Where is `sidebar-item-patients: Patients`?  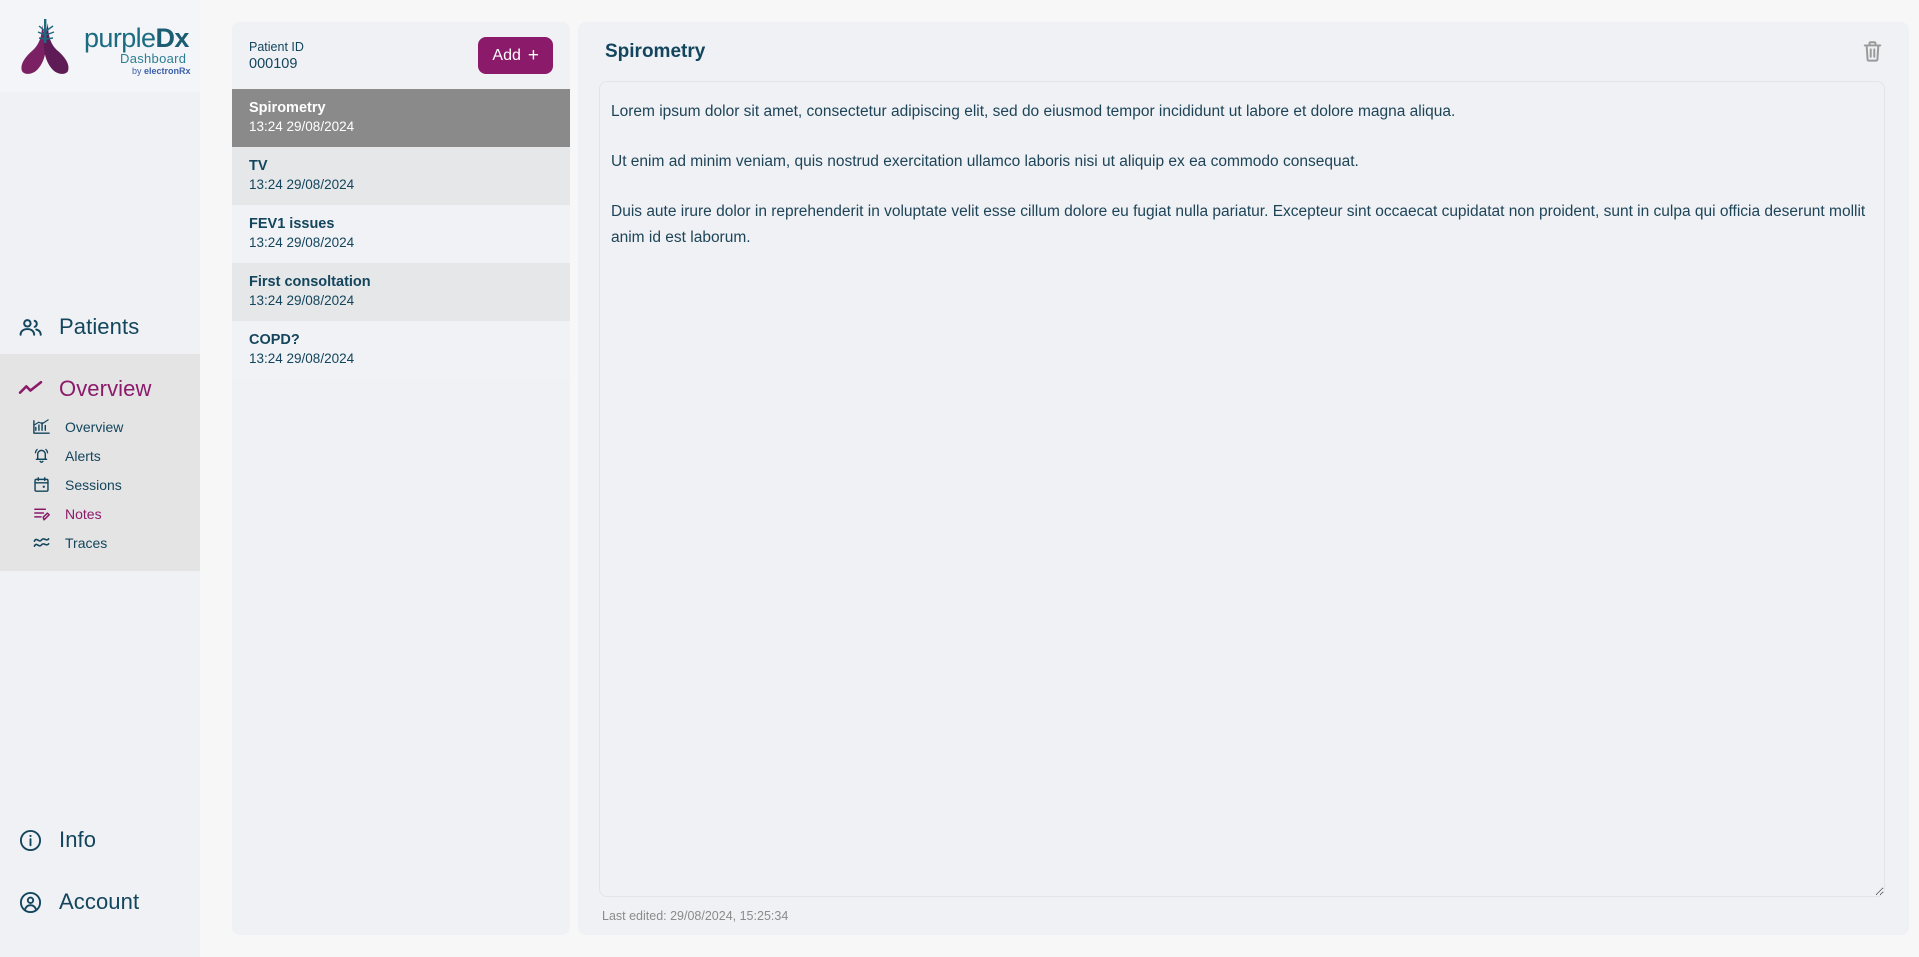 sidebar-item-patients: Patients is located at coordinates (100, 327).